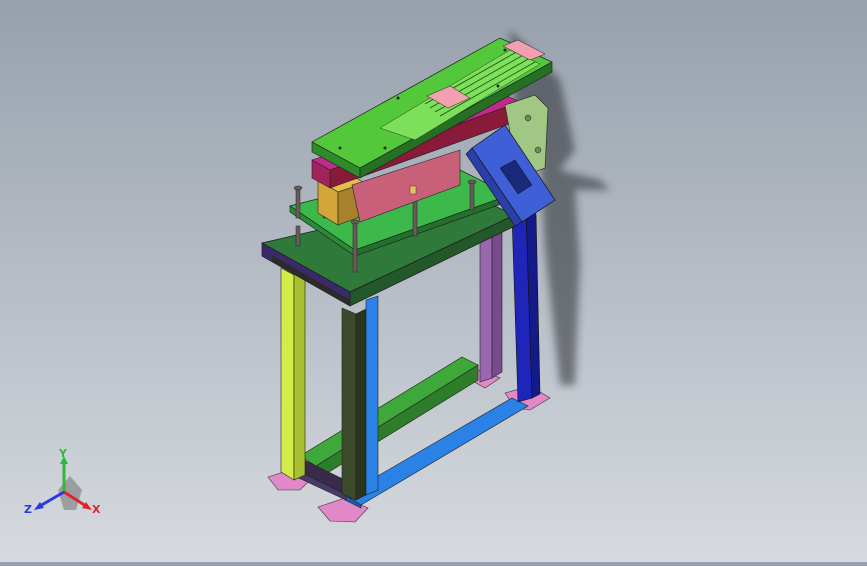 Image resolution: width=867 pixels, height=566 pixels. Describe the element at coordinates (64, 486) in the screenshot. I see `view-triad: Y X Z` at that location.